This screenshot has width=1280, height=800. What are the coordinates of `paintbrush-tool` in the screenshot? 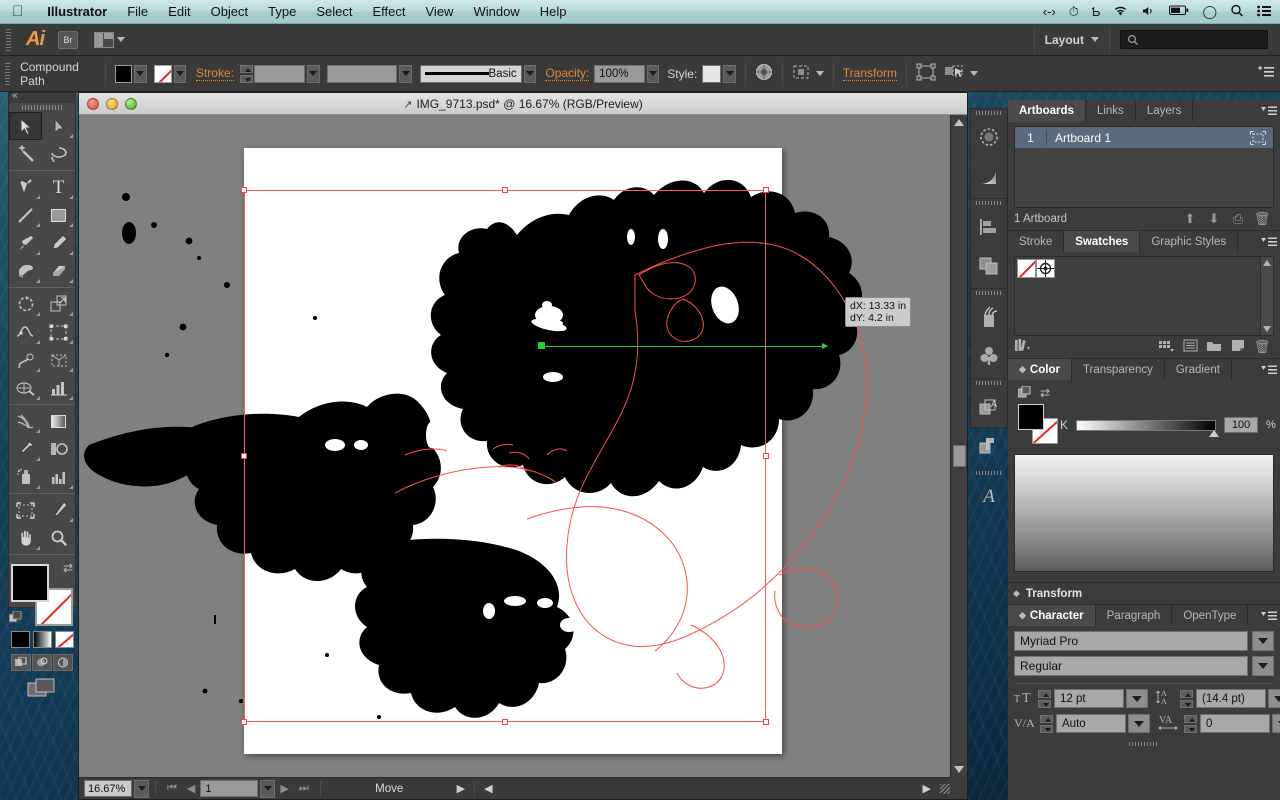 It's located at (25, 243).